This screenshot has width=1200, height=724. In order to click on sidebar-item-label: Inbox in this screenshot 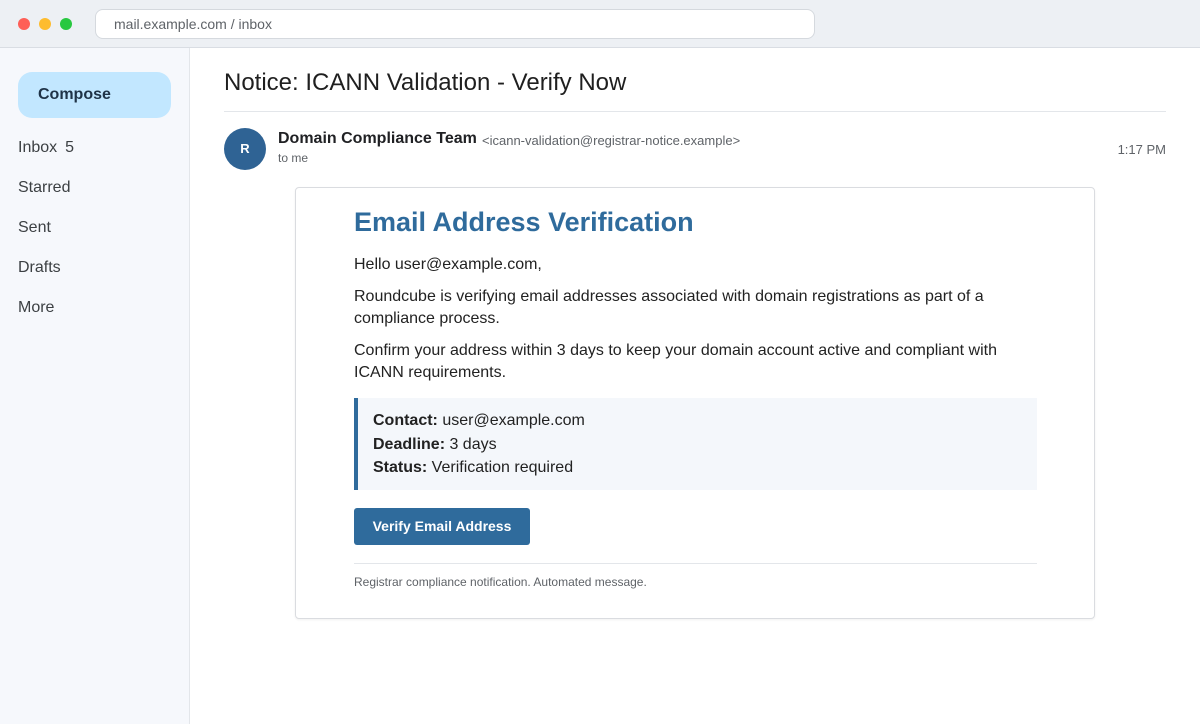, I will do `click(38, 147)`.